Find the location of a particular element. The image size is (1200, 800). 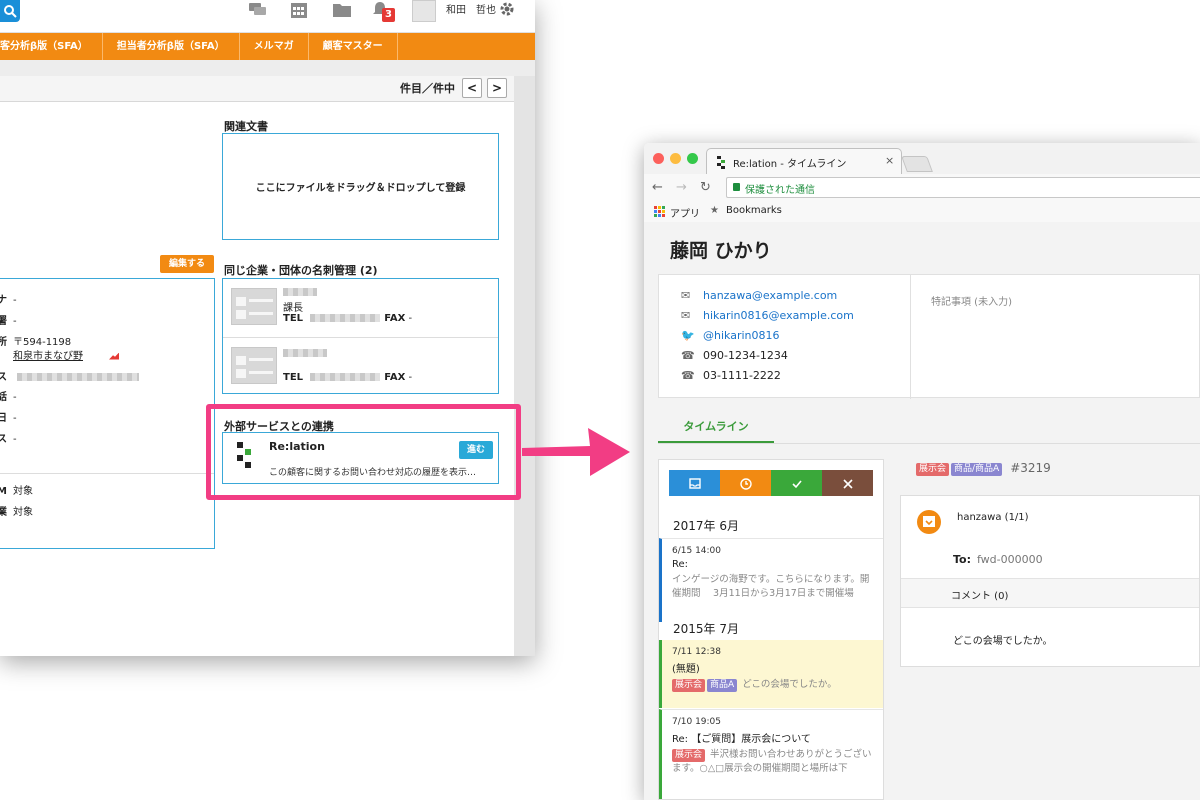

calendar-icon is located at coordinates (299, 10).